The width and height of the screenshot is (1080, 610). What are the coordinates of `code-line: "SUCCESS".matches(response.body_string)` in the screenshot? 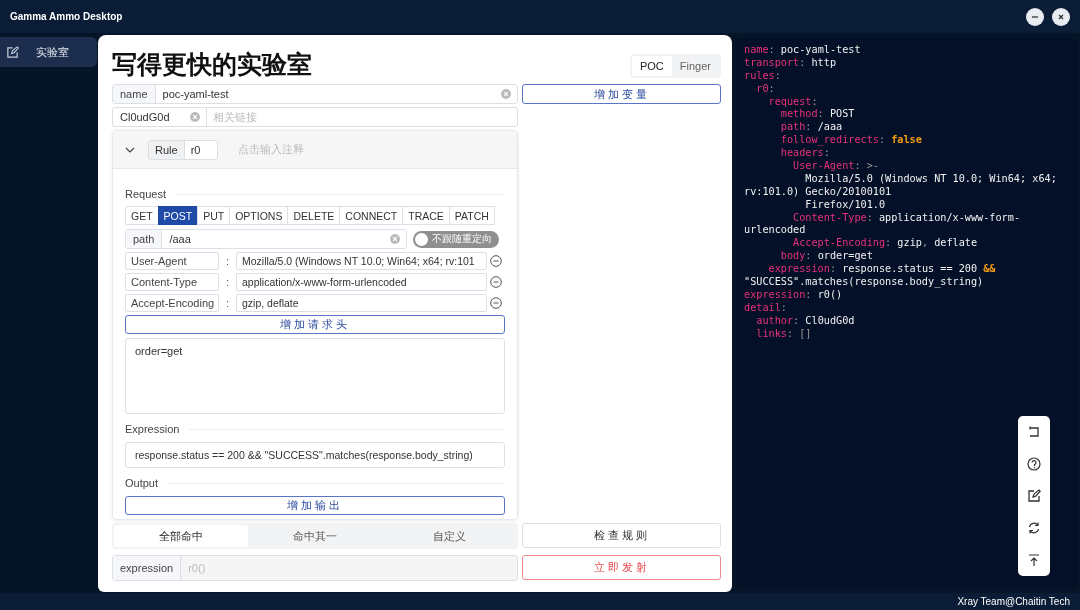 It's located at (864, 282).